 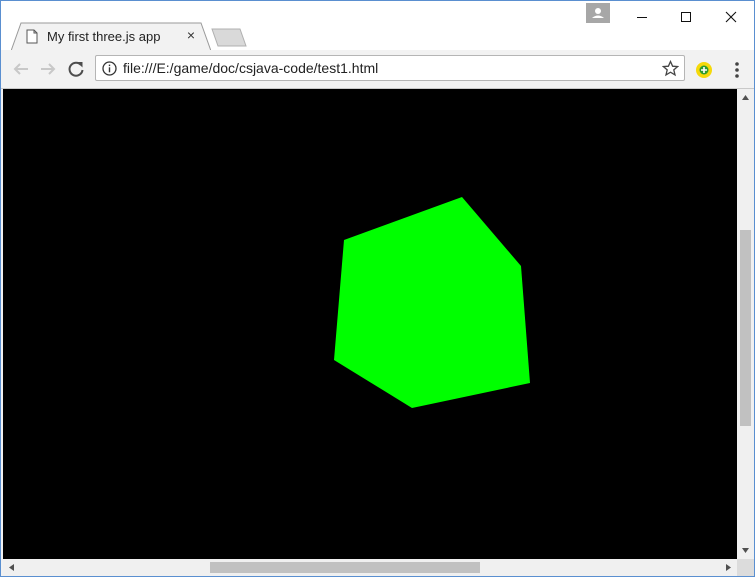 I want to click on horizontal-scroll-thumb, so click(x=345, y=567).